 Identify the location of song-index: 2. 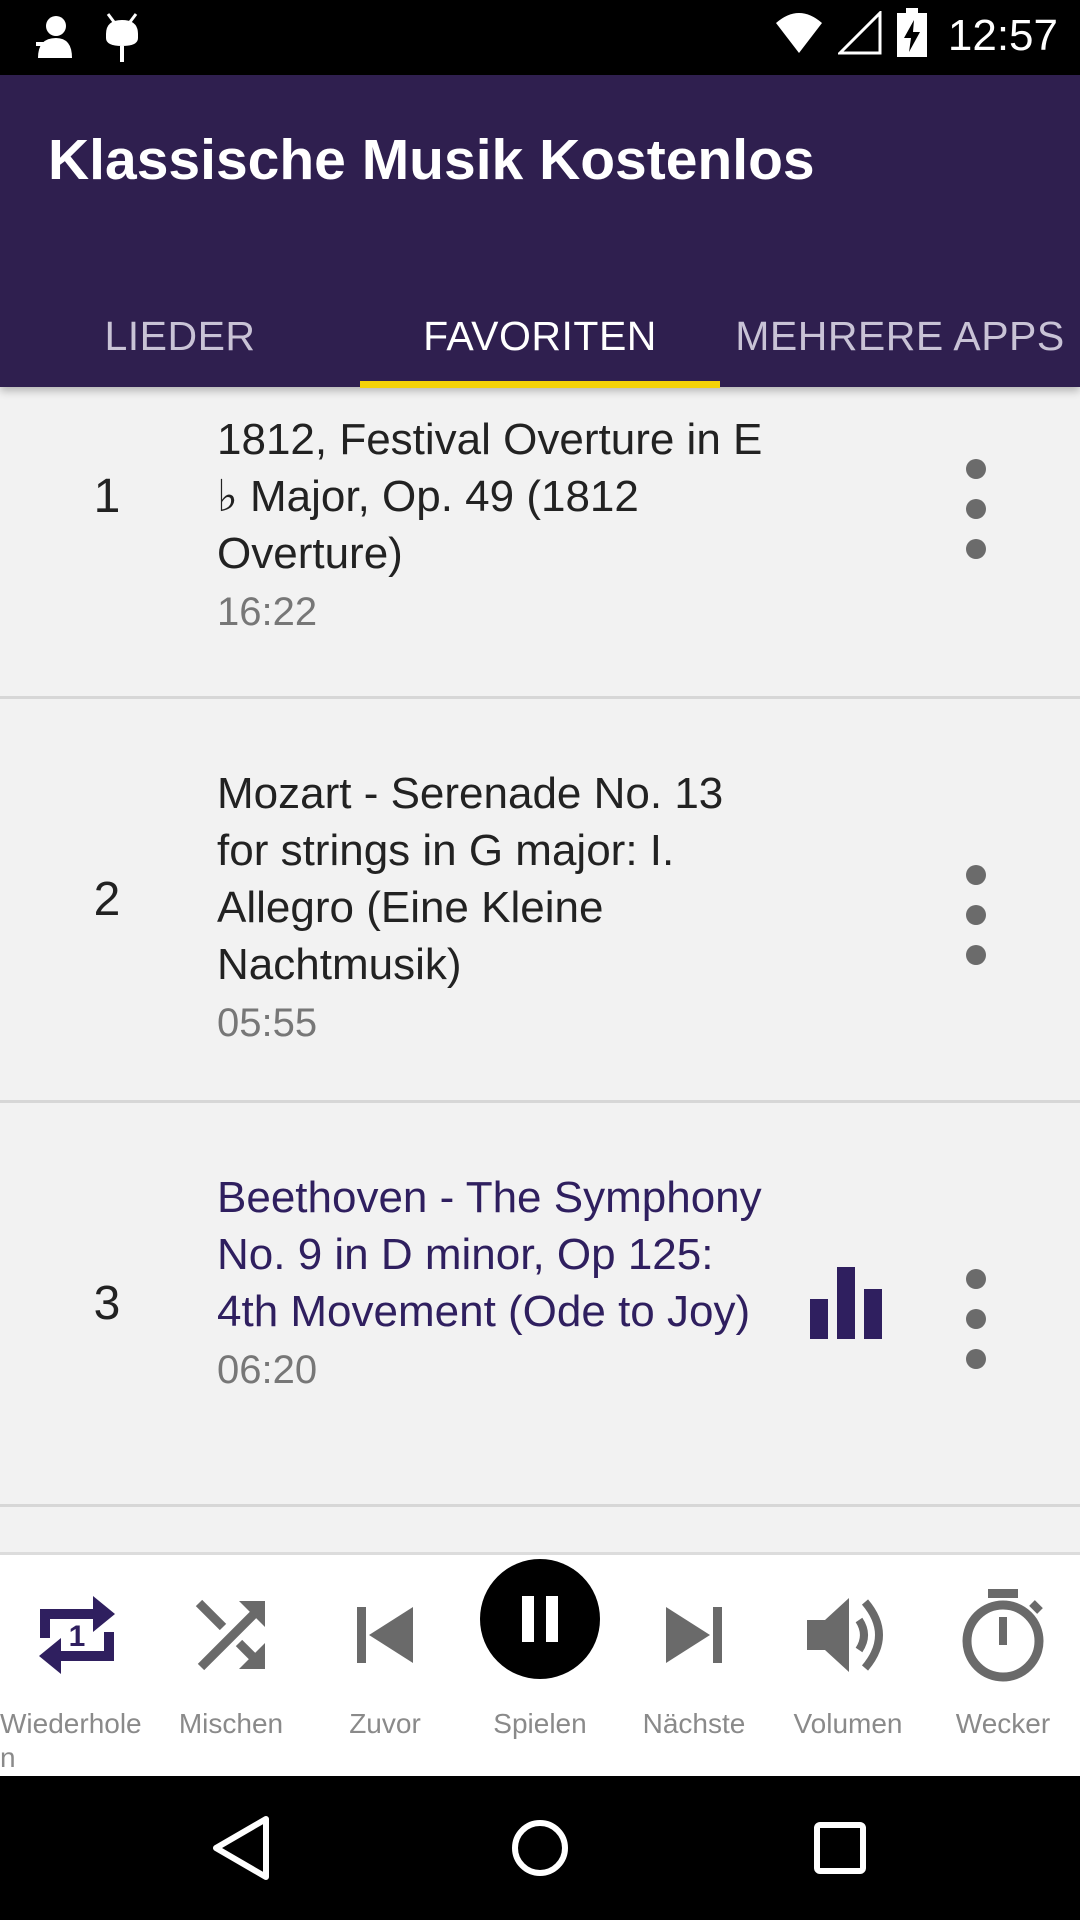
(107, 899).